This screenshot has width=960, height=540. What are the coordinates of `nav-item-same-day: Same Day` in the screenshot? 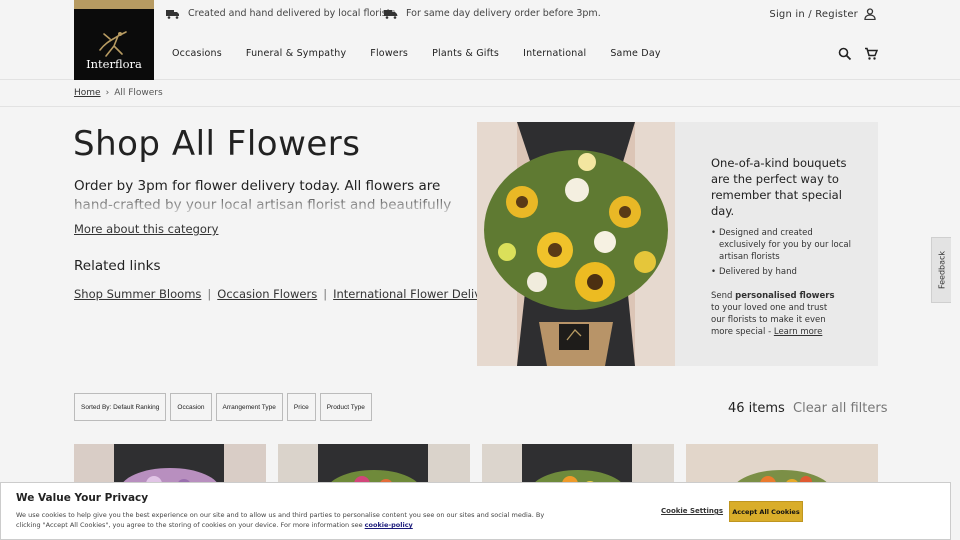 It's located at (635, 53).